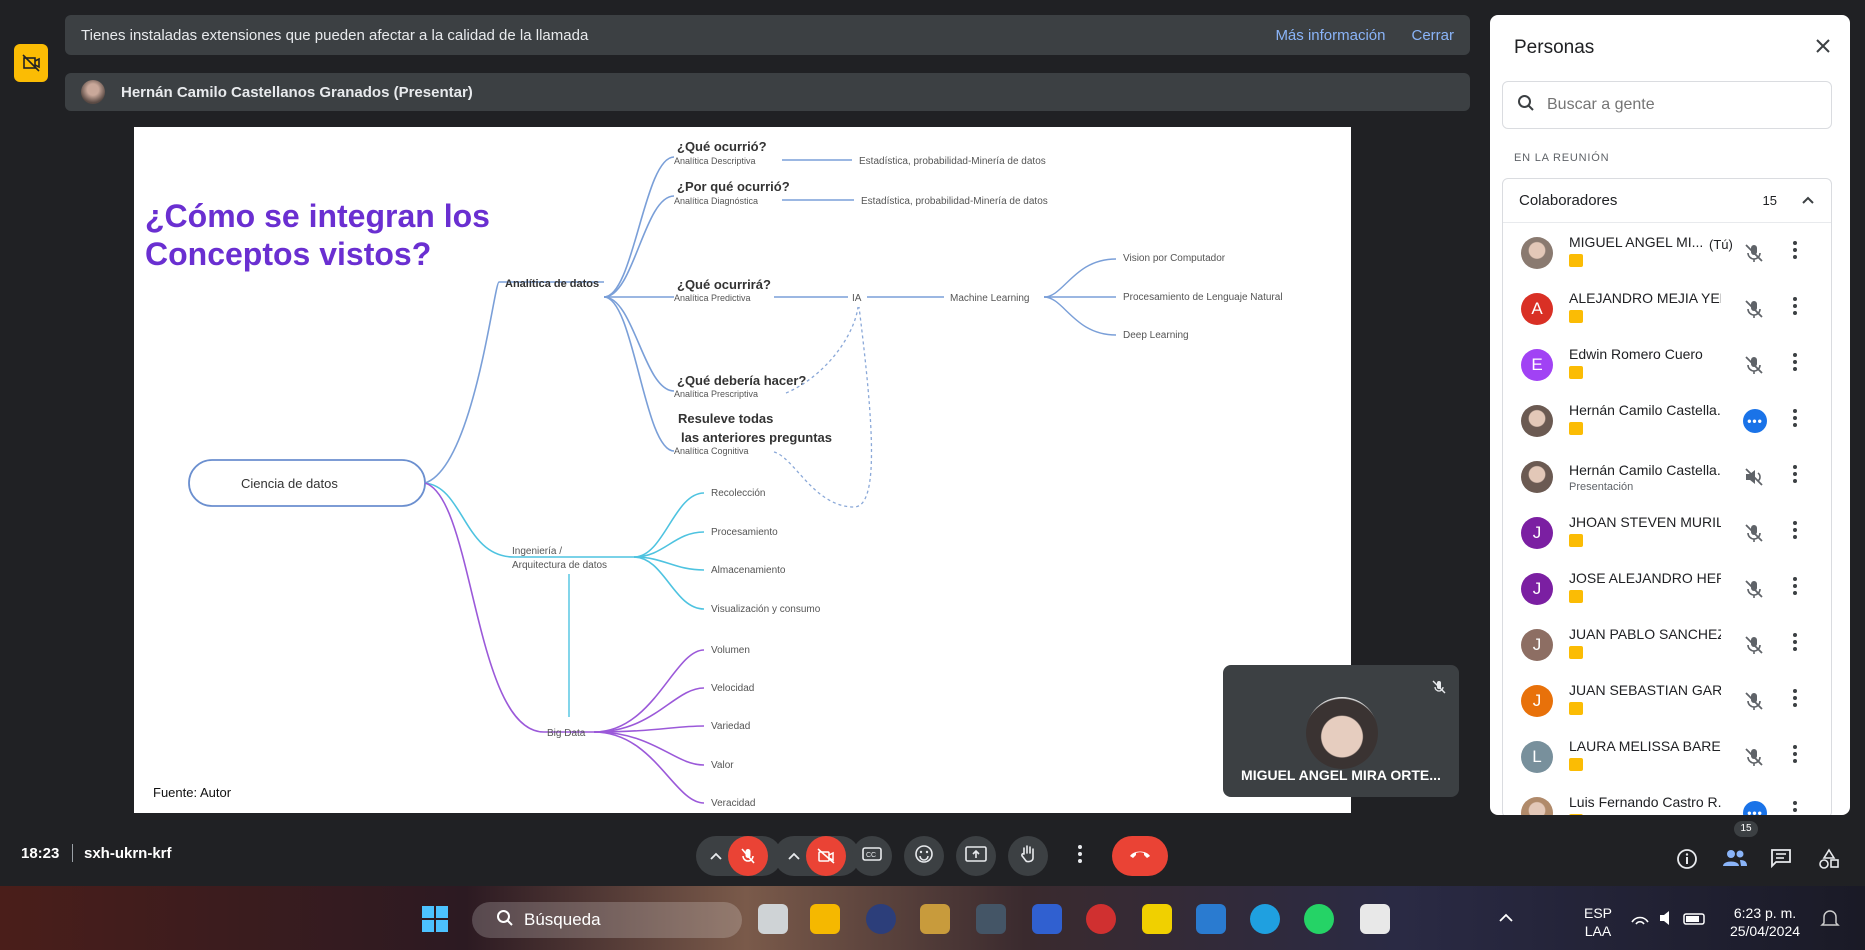 The height and width of the screenshot is (950, 1865). I want to click on windows-start-icon, so click(435, 919).